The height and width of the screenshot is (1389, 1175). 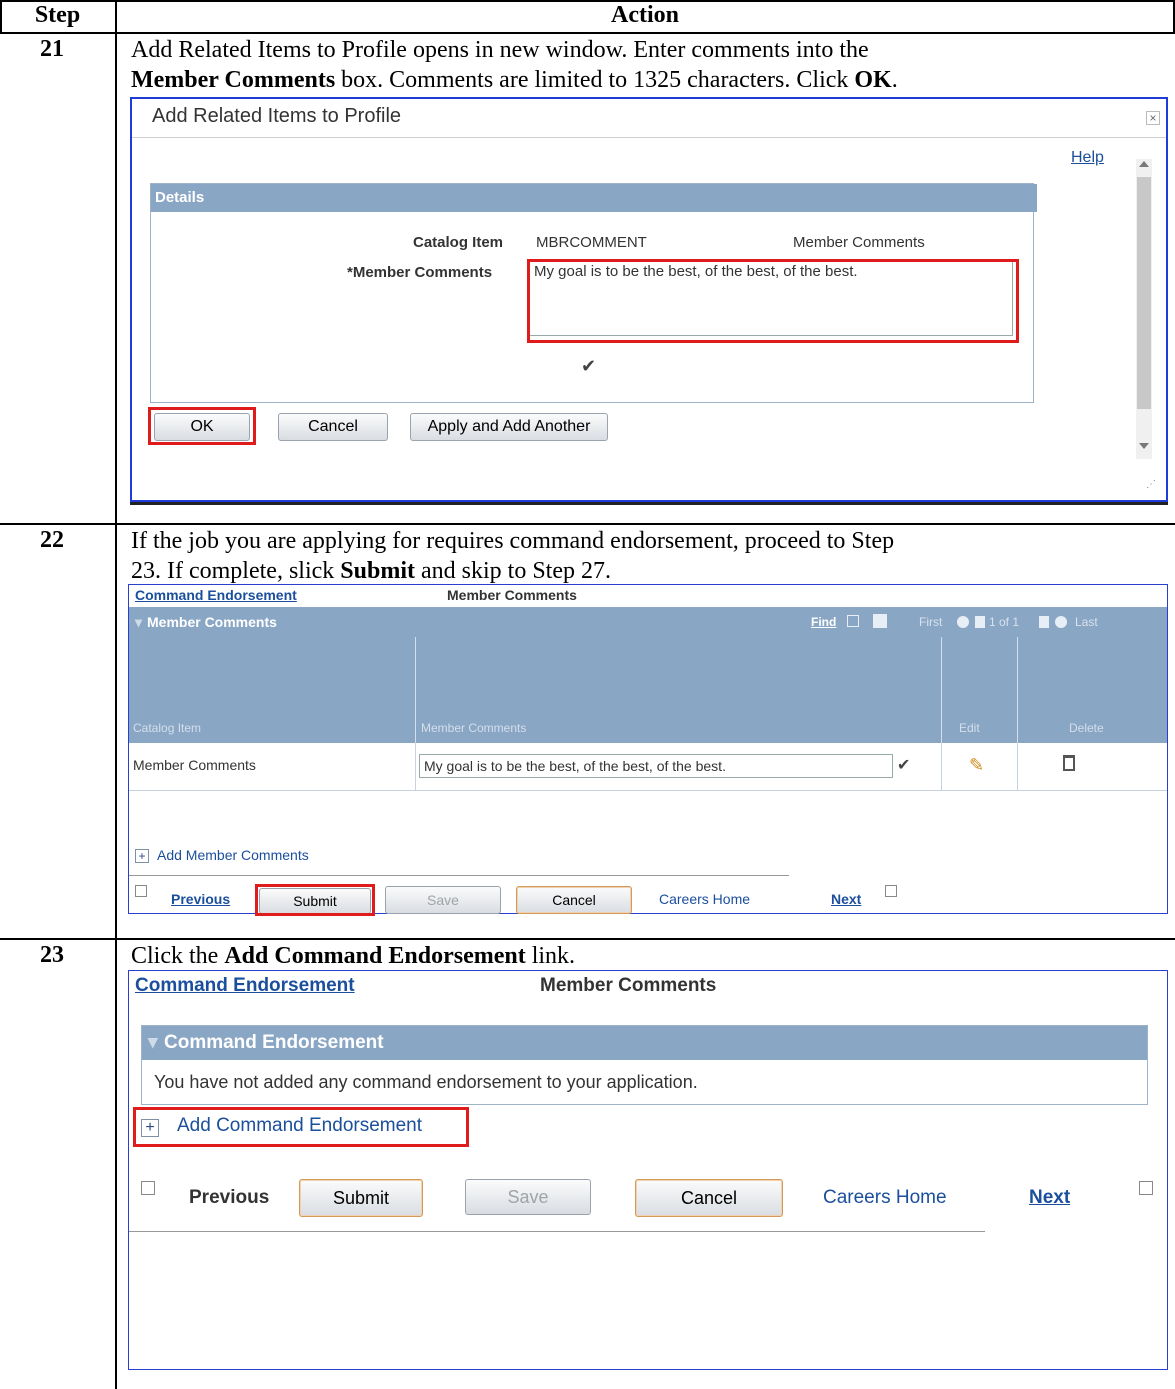 I want to click on view-all-icon, so click(x=853, y=621).